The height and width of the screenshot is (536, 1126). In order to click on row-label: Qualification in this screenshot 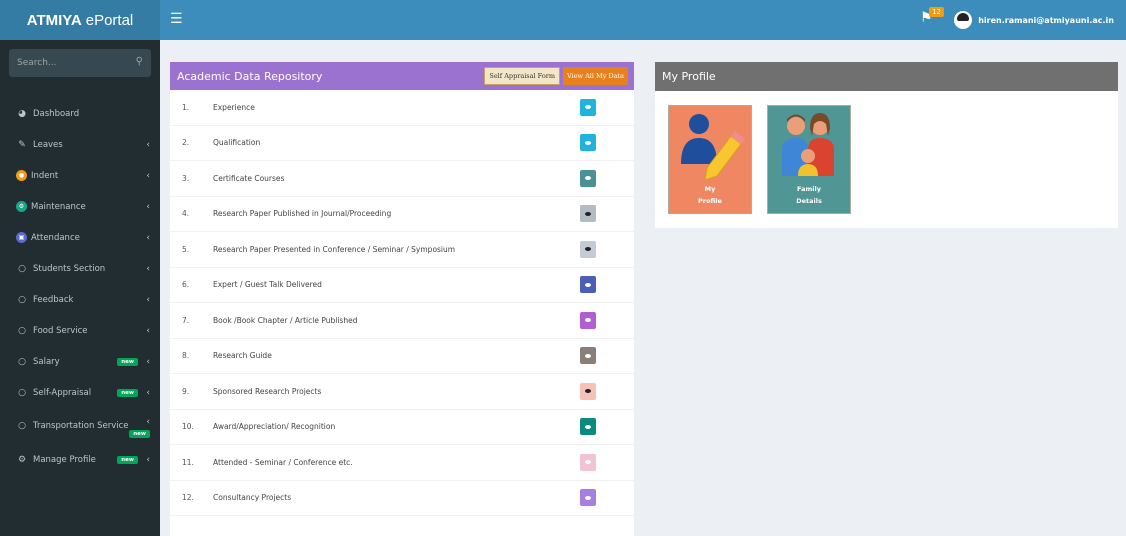, I will do `click(237, 143)`.